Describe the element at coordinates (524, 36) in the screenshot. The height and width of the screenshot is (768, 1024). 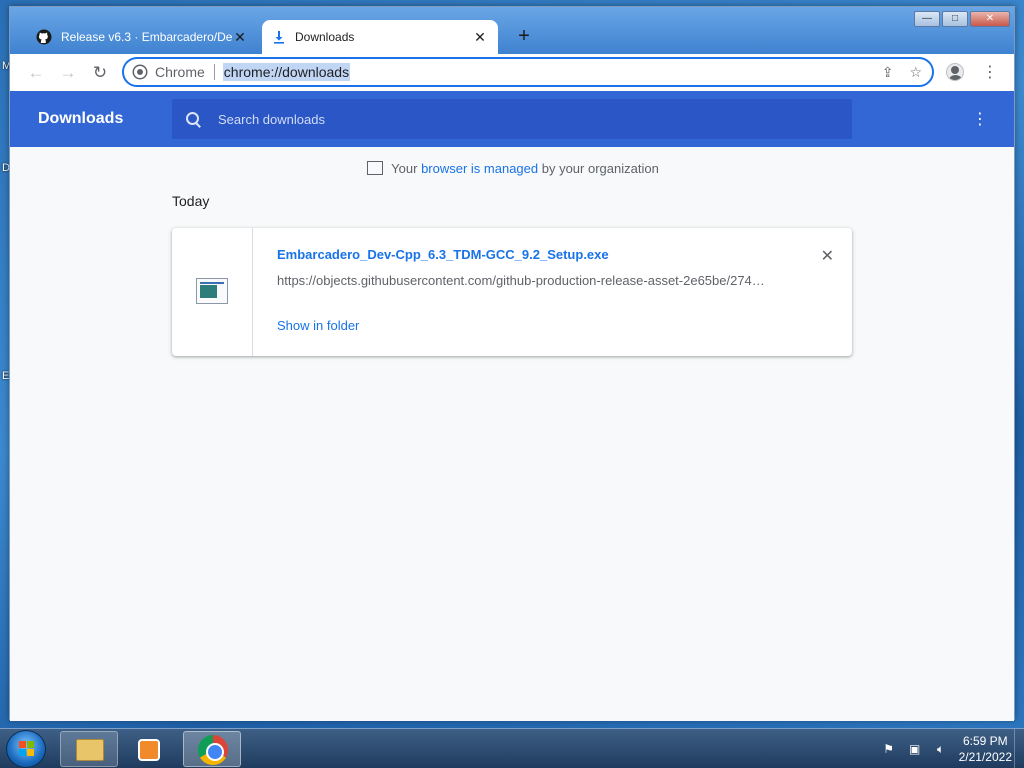
I see `new-tab-icon: +` at that location.